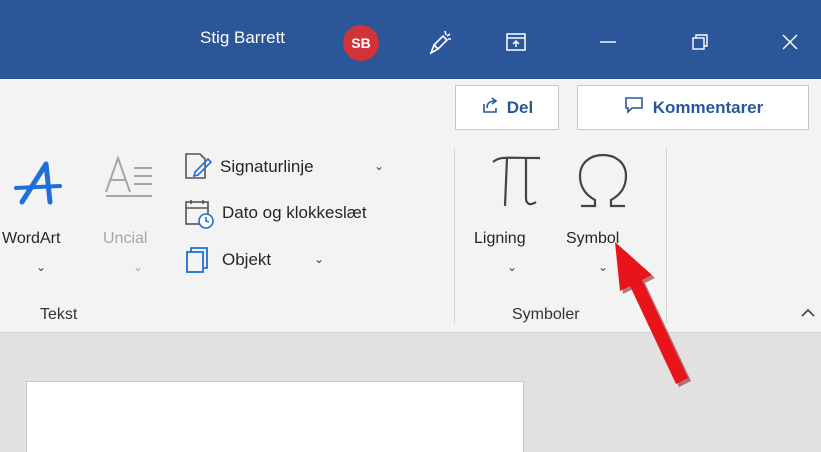 This screenshot has height=452, width=821. Describe the element at coordinates (440, 42) in the screenshot. I see `coauthoring-icon` at that location.